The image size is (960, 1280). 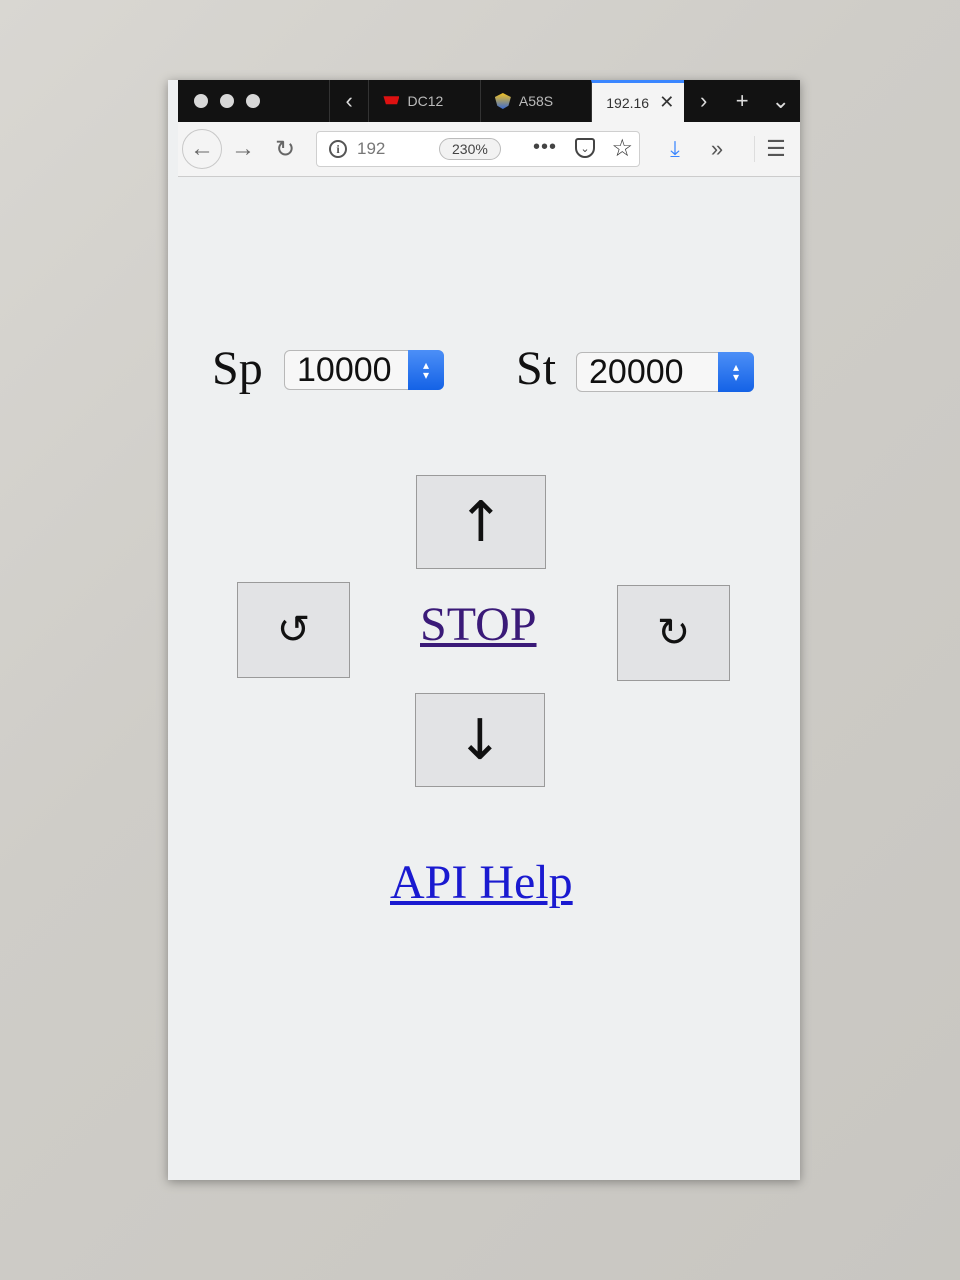 I want to click on bookmark-star-icon: ☆, so click(x=622, y=148).